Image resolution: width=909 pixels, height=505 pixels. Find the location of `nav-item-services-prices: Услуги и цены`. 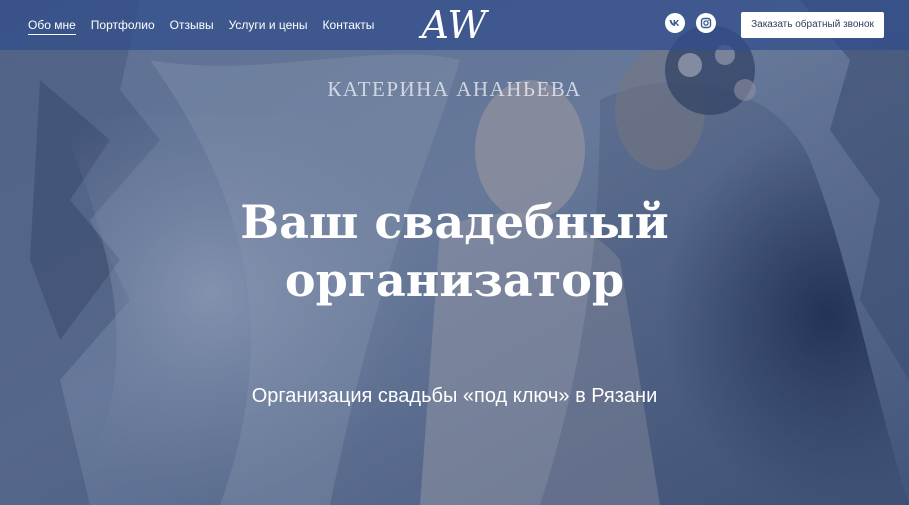

nav-item-services-prices: Услуги и цены is located at coordinates (268, 26).